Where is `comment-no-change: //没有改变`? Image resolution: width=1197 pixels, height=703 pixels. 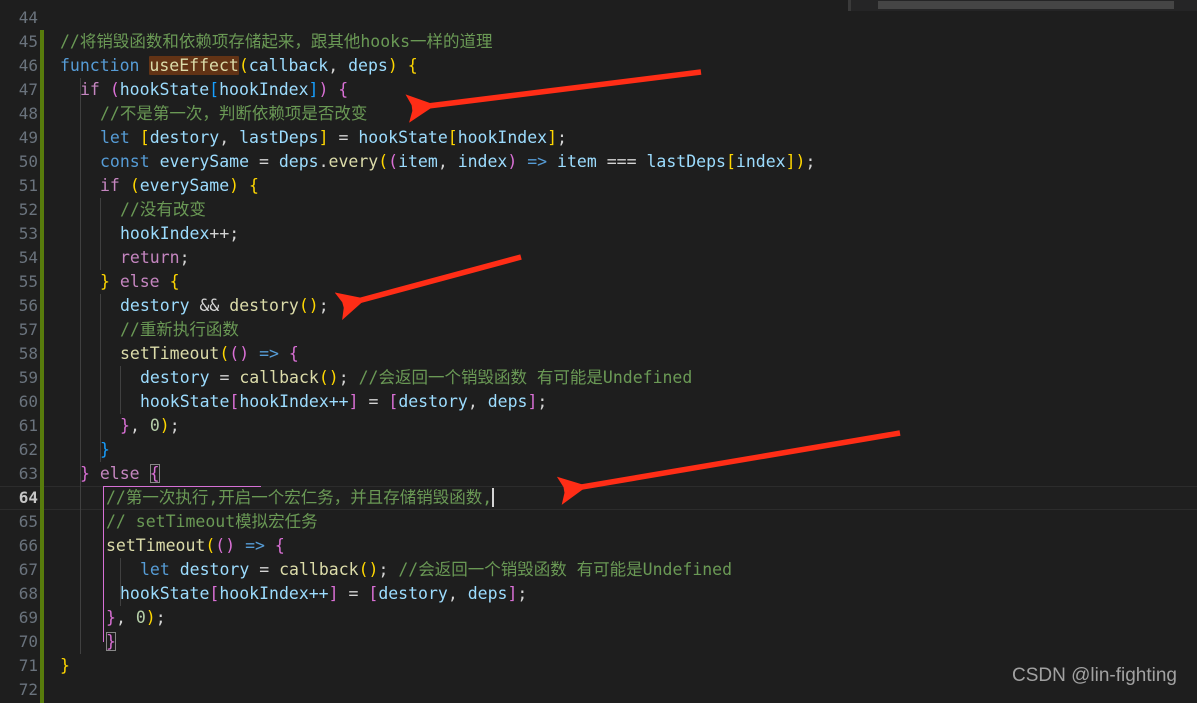
comment-no-change: //没有改变 is located at coordinates (163, 209).